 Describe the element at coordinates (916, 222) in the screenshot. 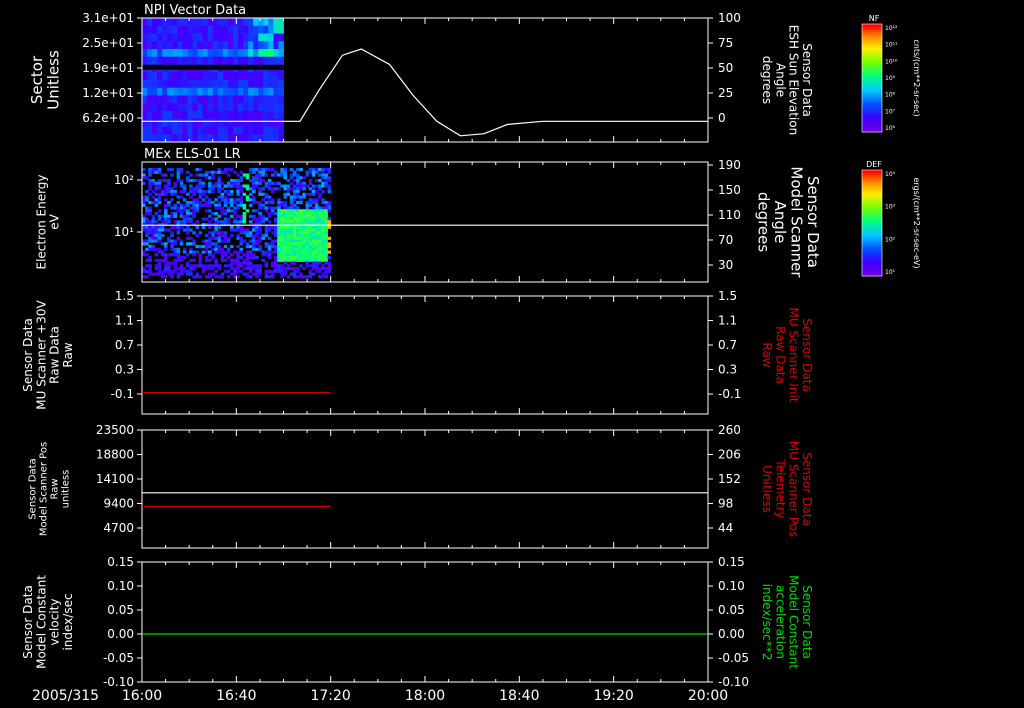

I see `colorbar-unit: ergs/(cm**2-sr-sec-eV)` at that location.